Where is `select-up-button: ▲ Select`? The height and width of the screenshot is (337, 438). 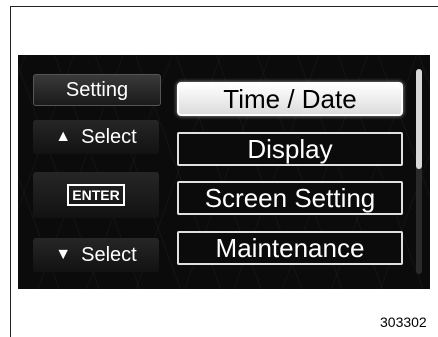 select-up-button: ▲ Select is located at coordinates (96, 137).